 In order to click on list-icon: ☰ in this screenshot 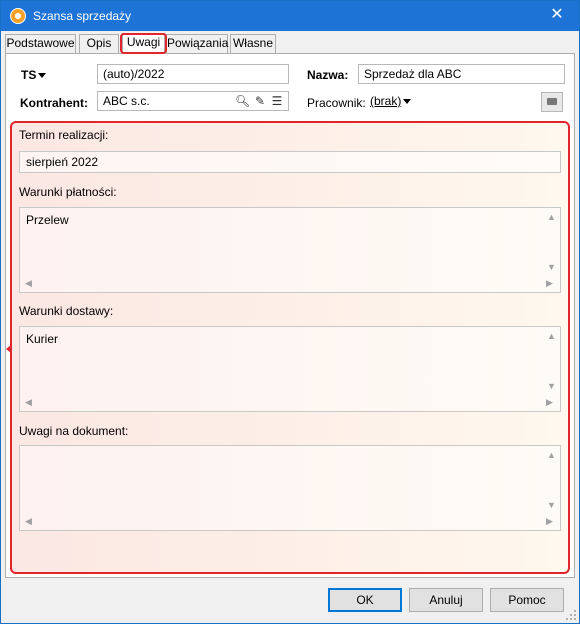, I will do `click(277, 101)`.